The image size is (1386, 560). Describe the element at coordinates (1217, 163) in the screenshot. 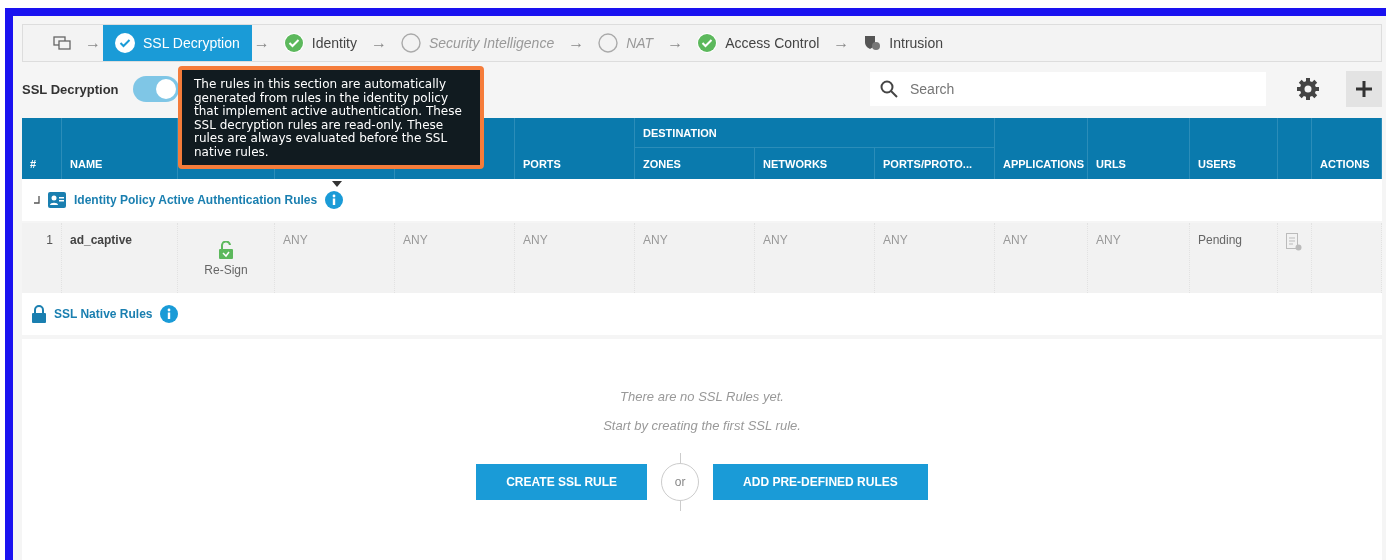

I see `column-header: USERS` at that location.